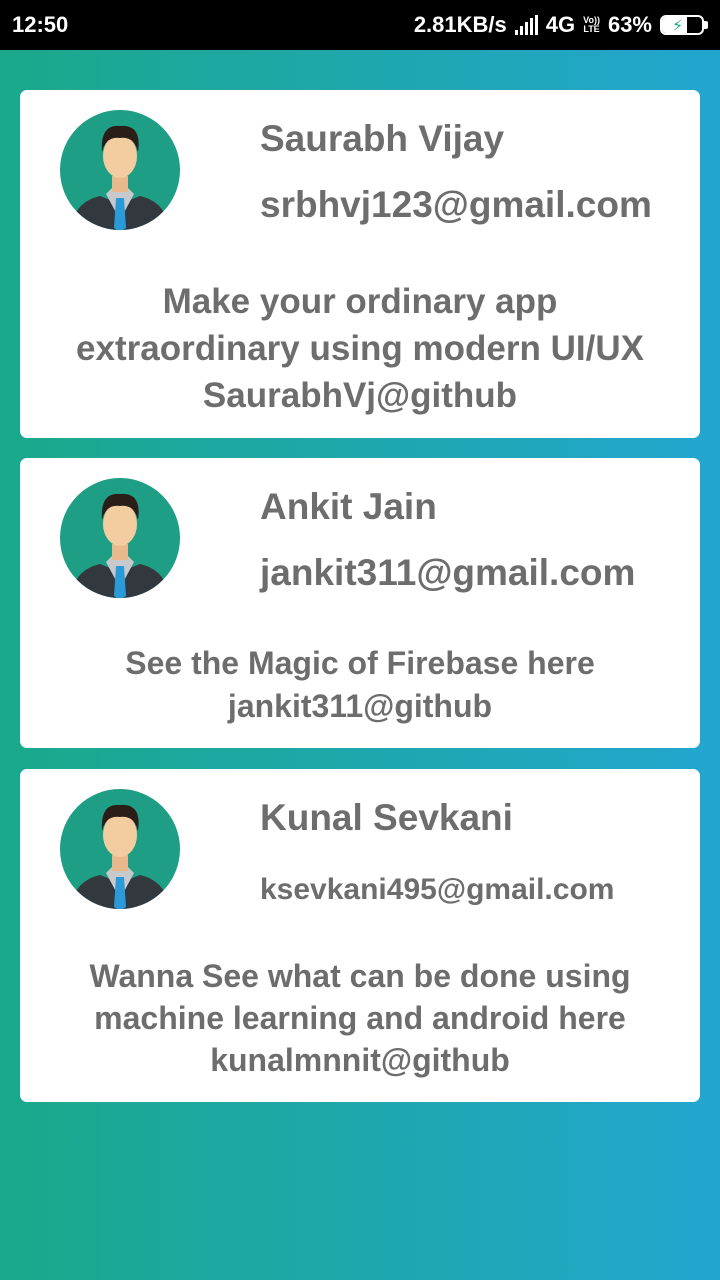 The image size is (720, 1280). Describe the element at coordinates (360, 25) in the screenshot. I see `status-bar: 12:50 2.81KB/s 4G Vo)) LTE 63% ⚡` at that location.